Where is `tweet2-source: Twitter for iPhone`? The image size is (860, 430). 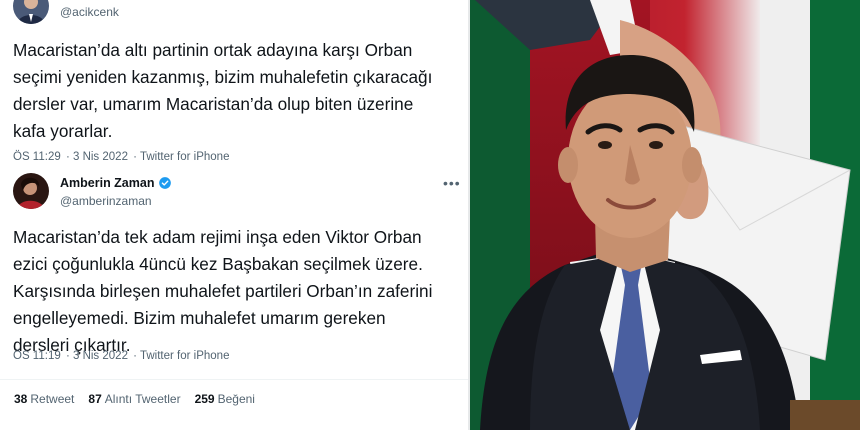 tweet2-source: Twitter for iPhone is located at coordinates (184, 356).